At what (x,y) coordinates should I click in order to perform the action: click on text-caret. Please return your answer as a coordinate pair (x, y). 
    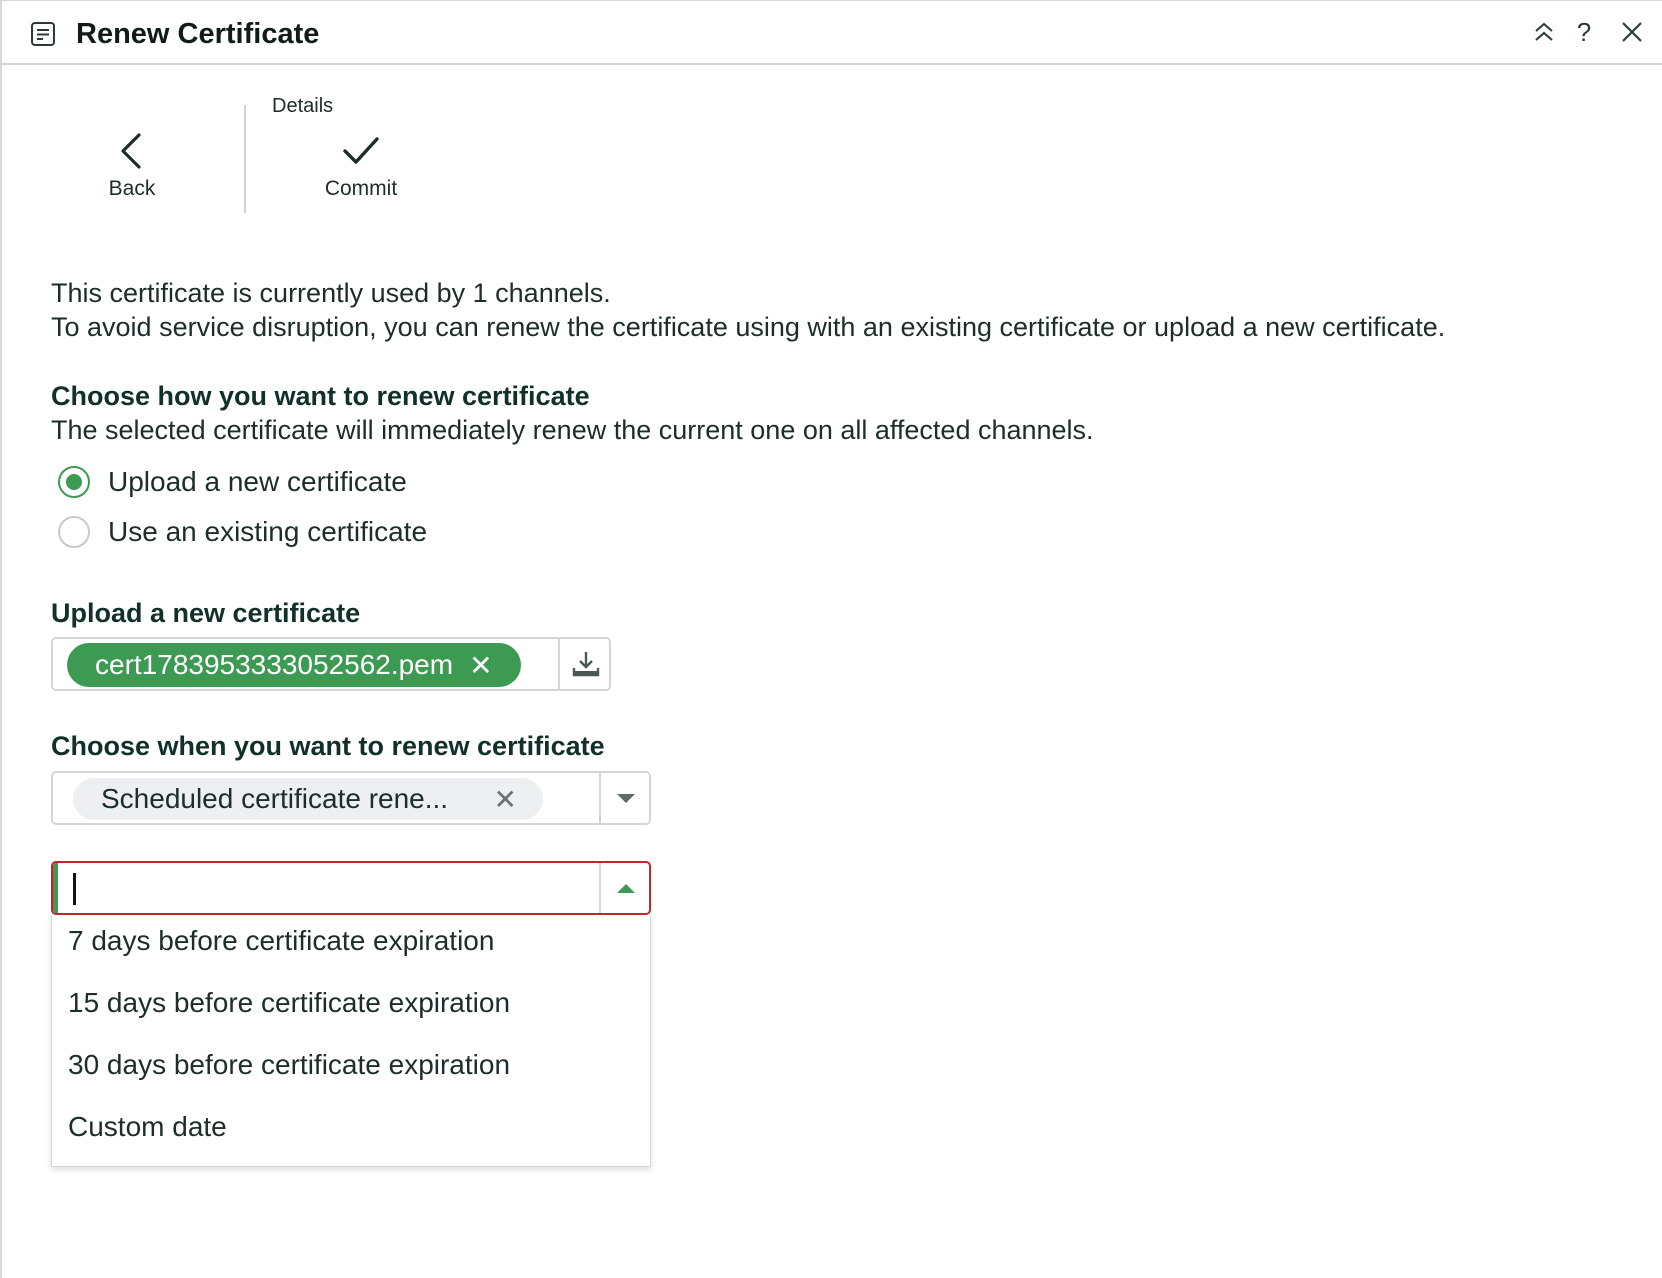
    Looking at the image, I should click on (74, 889).